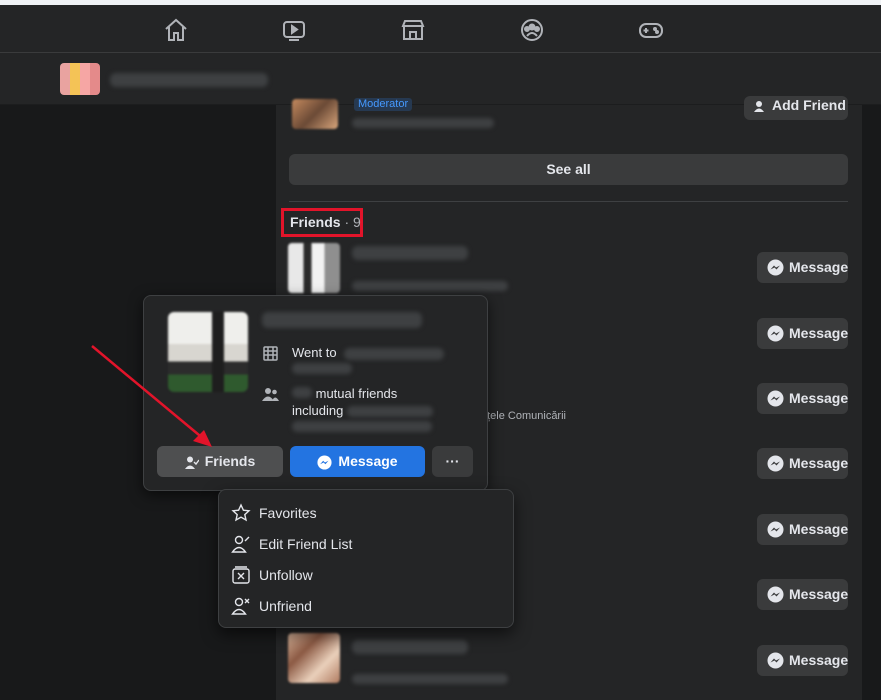 The image size is (881, 700). Describe the element at coordinates (366, 575) in the screenshot. I see `menu-item-unfollow: Unfollow` at that location.